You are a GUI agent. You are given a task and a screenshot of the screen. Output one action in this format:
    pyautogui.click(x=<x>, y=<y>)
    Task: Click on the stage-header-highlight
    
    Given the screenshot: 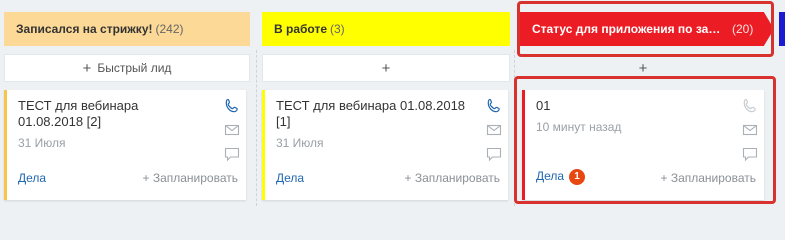 What is the action you would take?
    pyautogui.click(x=645, y=29)
    